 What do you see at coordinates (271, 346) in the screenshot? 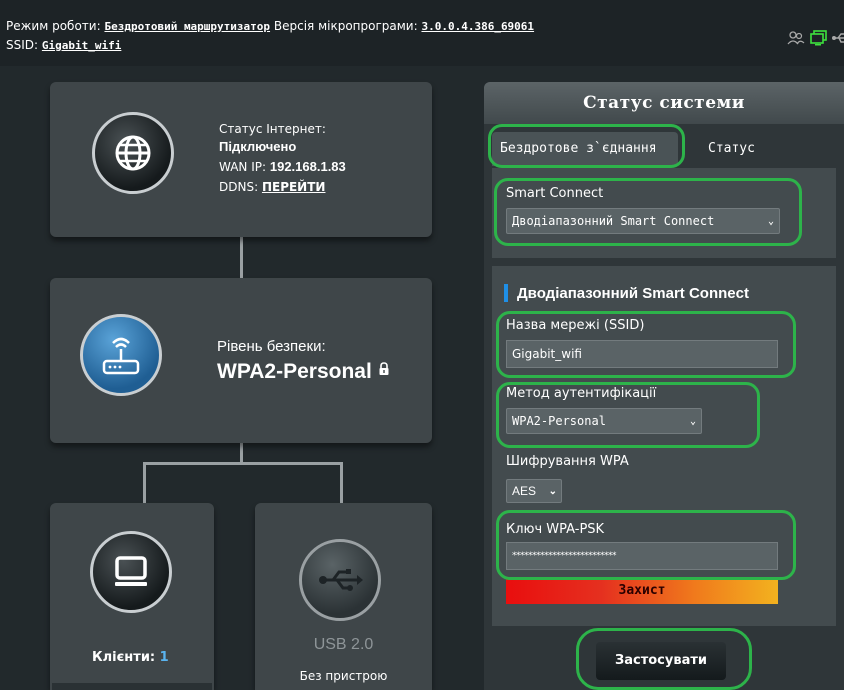
I see `security-level-label: Рівень безпеки:` at bounding box center [271, 346].